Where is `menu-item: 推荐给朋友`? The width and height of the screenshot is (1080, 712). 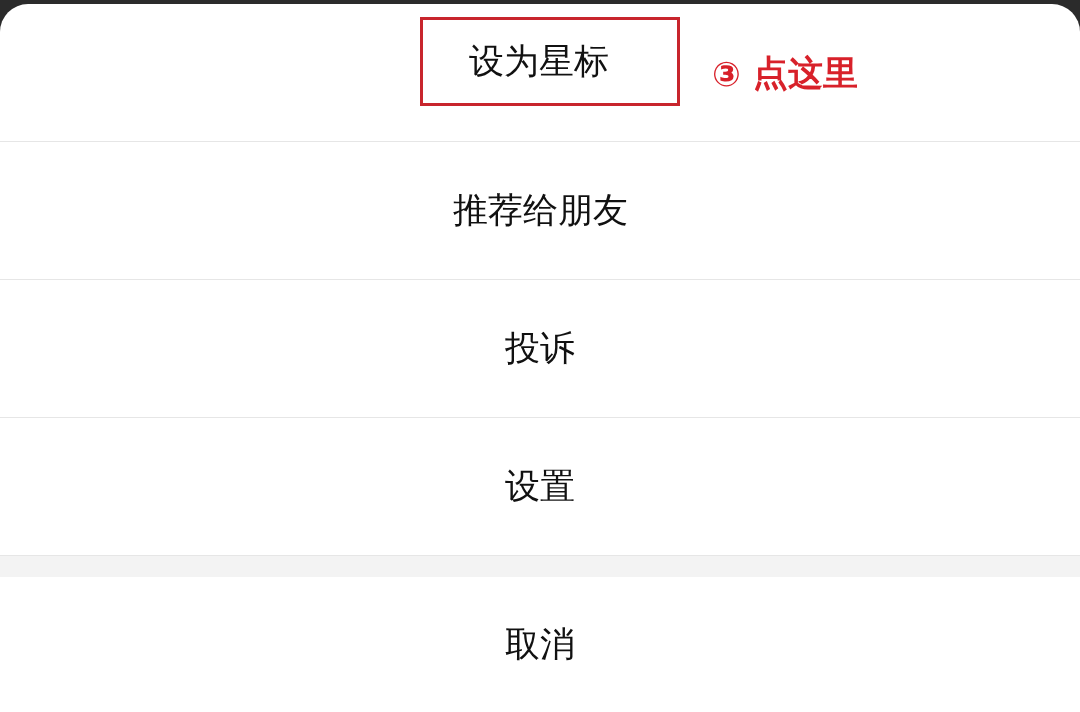
menu-item: 推荐给朋友 is located at coordinates (540, 210).